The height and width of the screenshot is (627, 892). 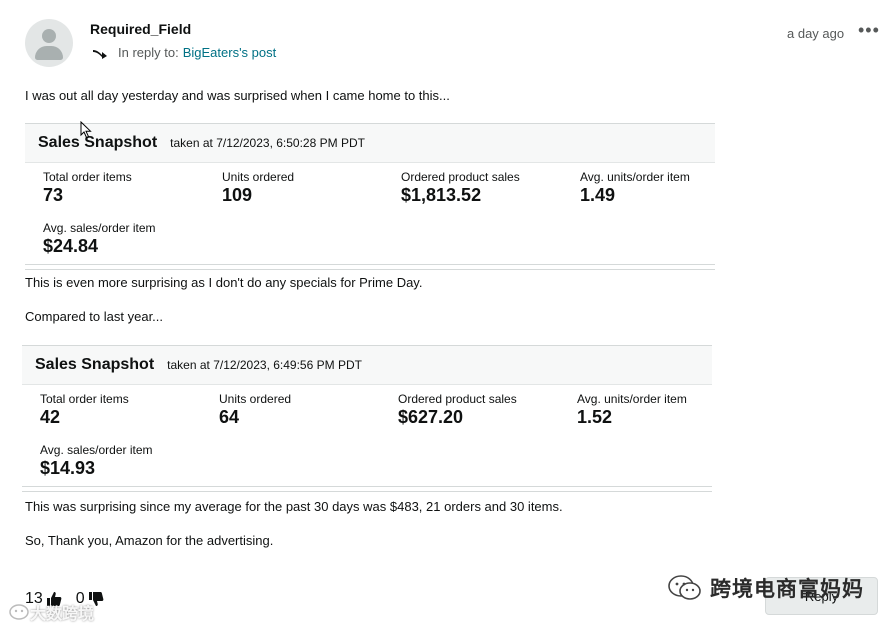 I want to click on metric-total-order-items: Total order items 42, so click(x=84, y=410).